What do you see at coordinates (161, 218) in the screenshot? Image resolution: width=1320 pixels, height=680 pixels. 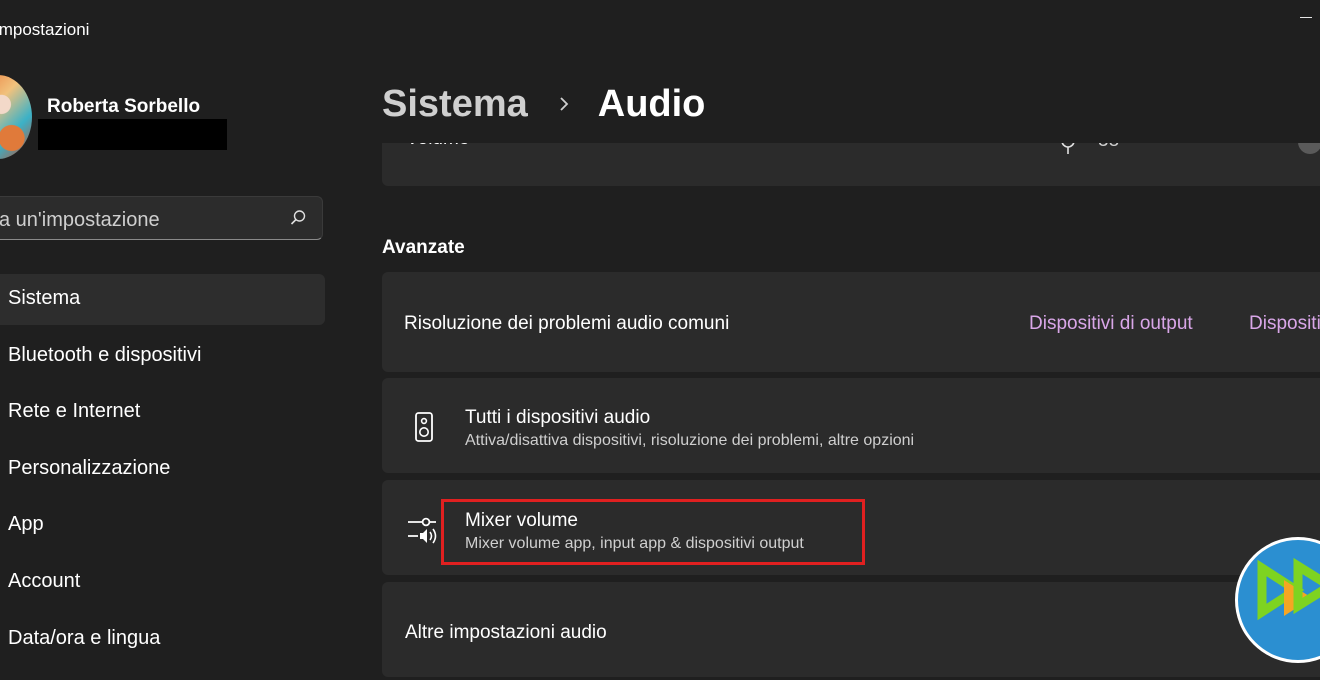 I see `search-input: a un'impostazione` at bounding box center [161, 218].